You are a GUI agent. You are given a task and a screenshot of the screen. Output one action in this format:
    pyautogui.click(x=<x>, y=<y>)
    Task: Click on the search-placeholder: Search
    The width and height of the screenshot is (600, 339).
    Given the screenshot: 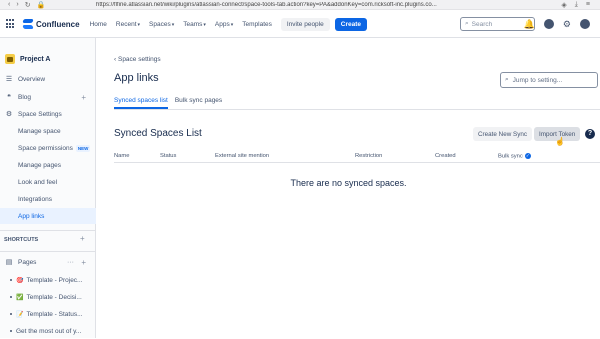 What is the action you would take?
    pyautogui.click(x=482, y=24)
    